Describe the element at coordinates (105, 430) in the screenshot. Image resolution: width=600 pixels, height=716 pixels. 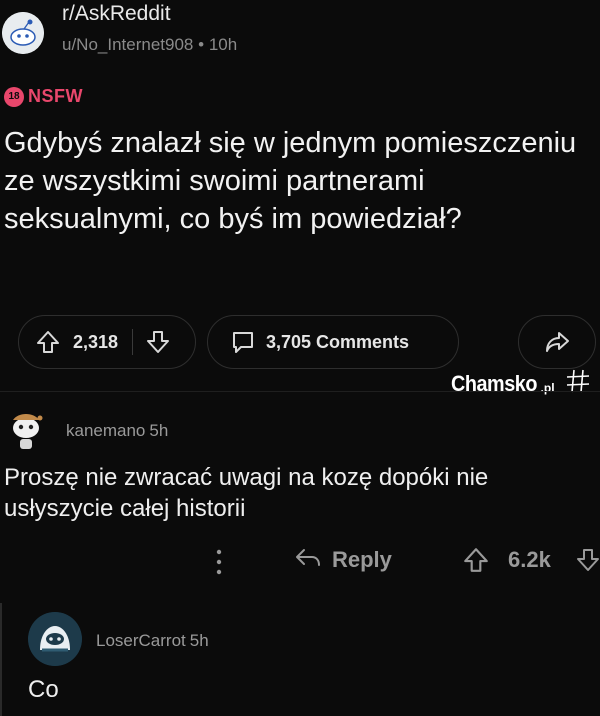
I see `comment-username: kanemano` at that location.